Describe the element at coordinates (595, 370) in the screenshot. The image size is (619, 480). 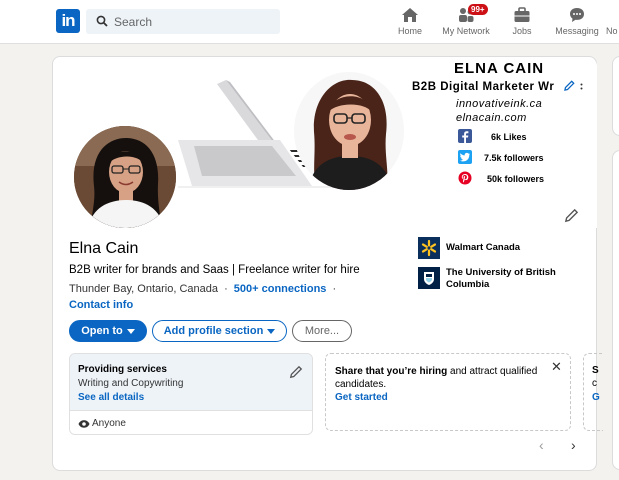
I see `peek-text-1: S` at that location.